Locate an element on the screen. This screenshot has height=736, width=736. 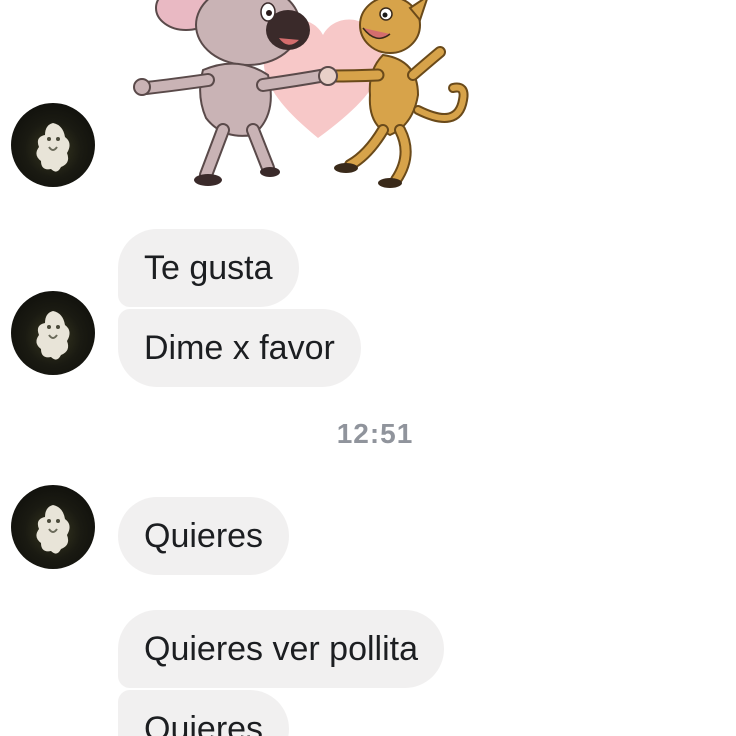
message-text: Te gusta is located at coordinates (208, 268).